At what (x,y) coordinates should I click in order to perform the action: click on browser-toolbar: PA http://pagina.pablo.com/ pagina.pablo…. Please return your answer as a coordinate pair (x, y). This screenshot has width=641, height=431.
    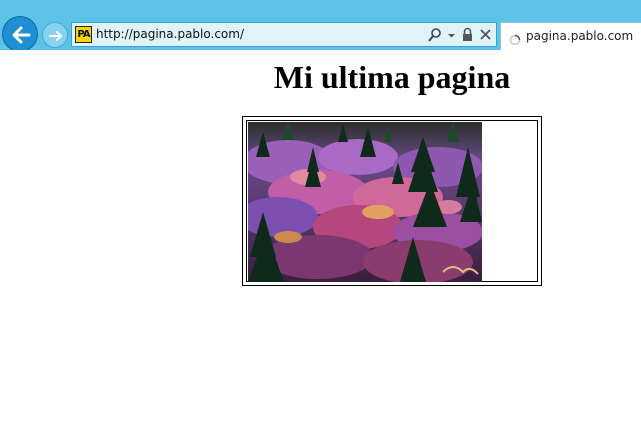
    Looking at the image, I should click on (320, 26).